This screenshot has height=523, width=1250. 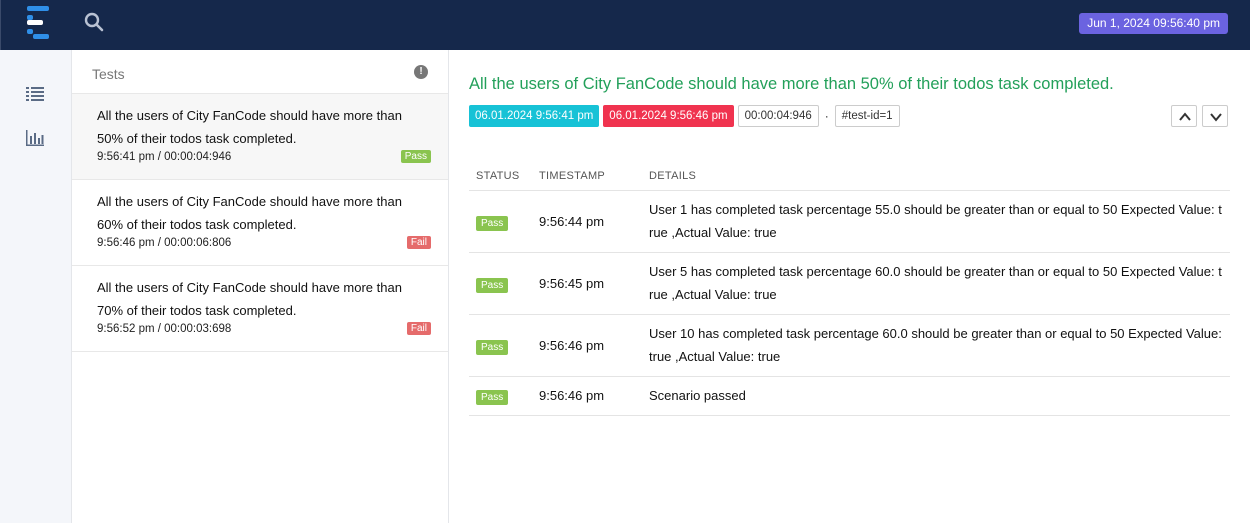 I want to click on status-column-header: STATUS, so click(x=504, y=176).